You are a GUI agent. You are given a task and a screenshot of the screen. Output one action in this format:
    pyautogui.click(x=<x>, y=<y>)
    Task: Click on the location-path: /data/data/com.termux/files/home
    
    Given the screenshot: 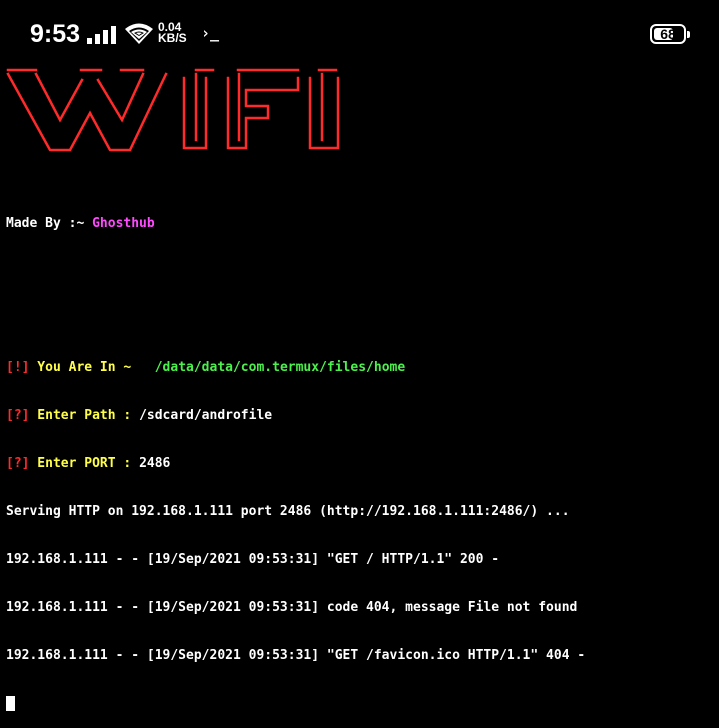 What is the action you would take?
    pyautogui.click(x=280, y=367)
    